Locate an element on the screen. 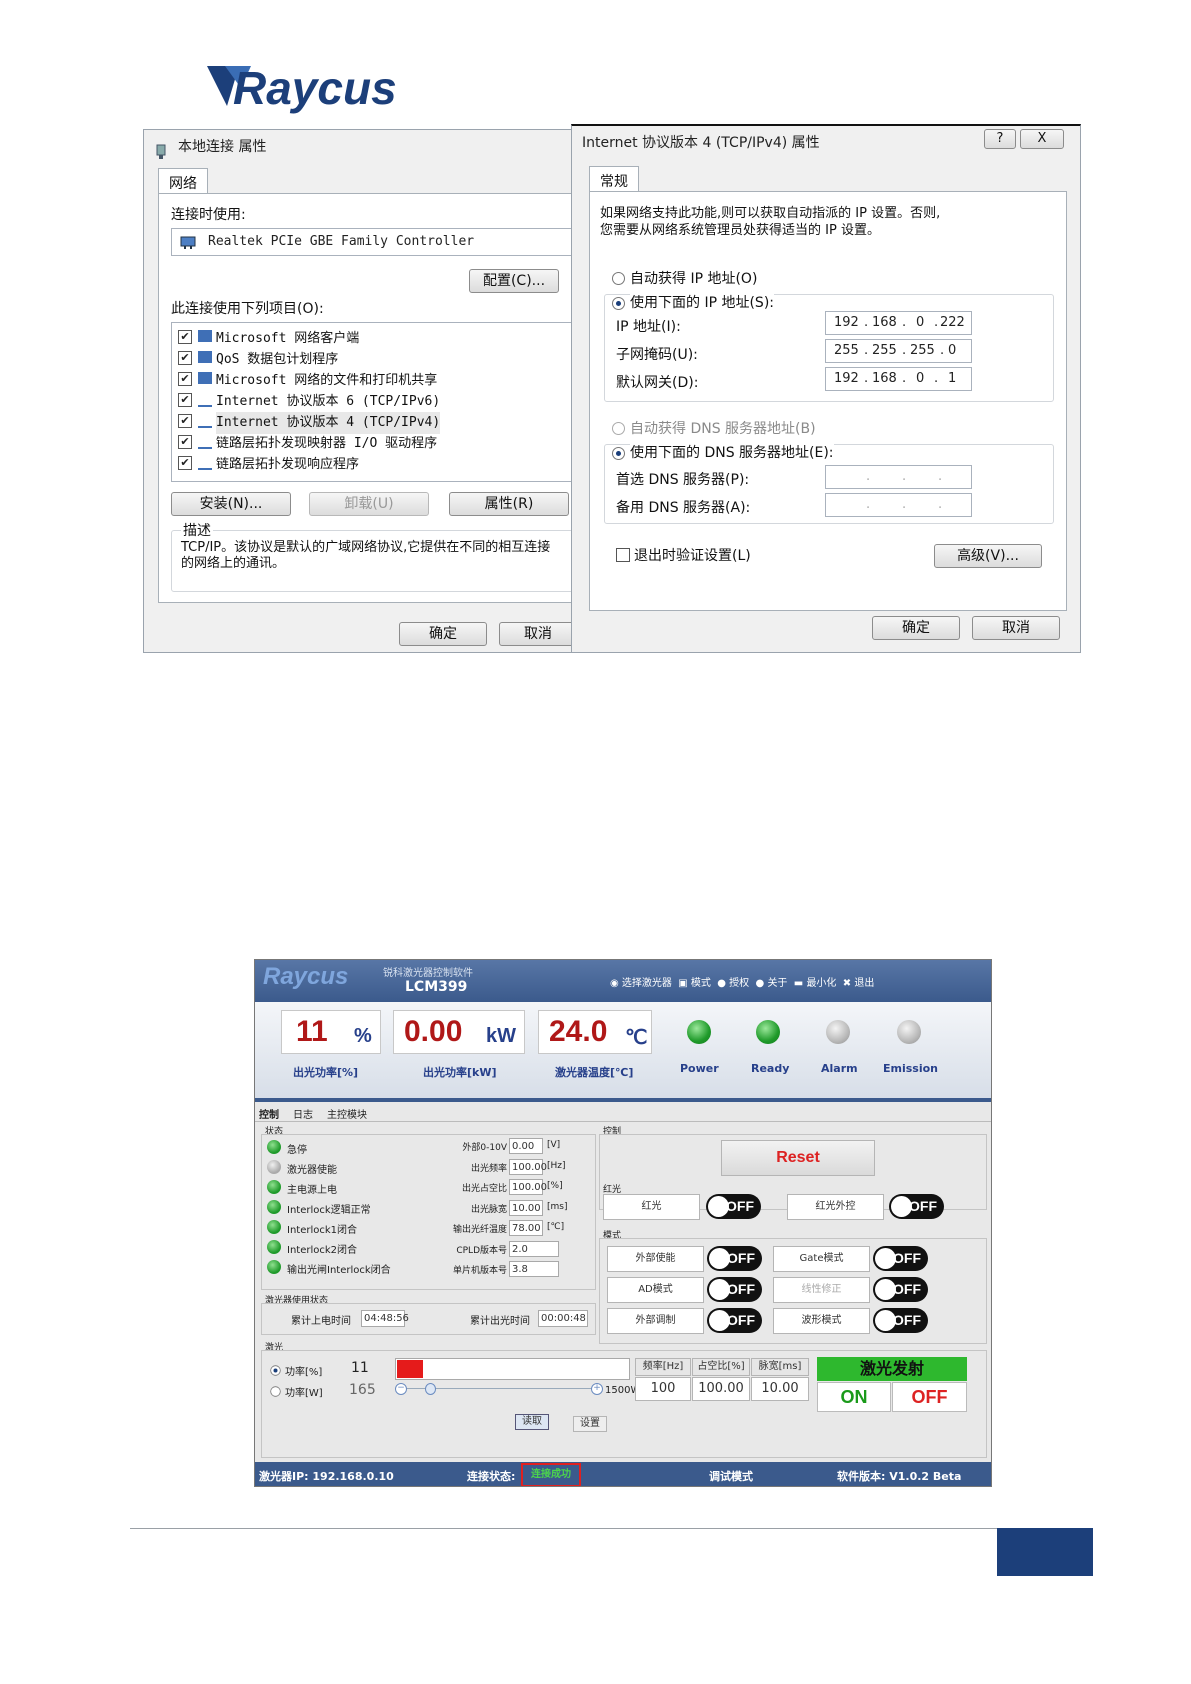 This screenshot has width=1191, height=1684. power-bar is located at coordinates (512, 1369).